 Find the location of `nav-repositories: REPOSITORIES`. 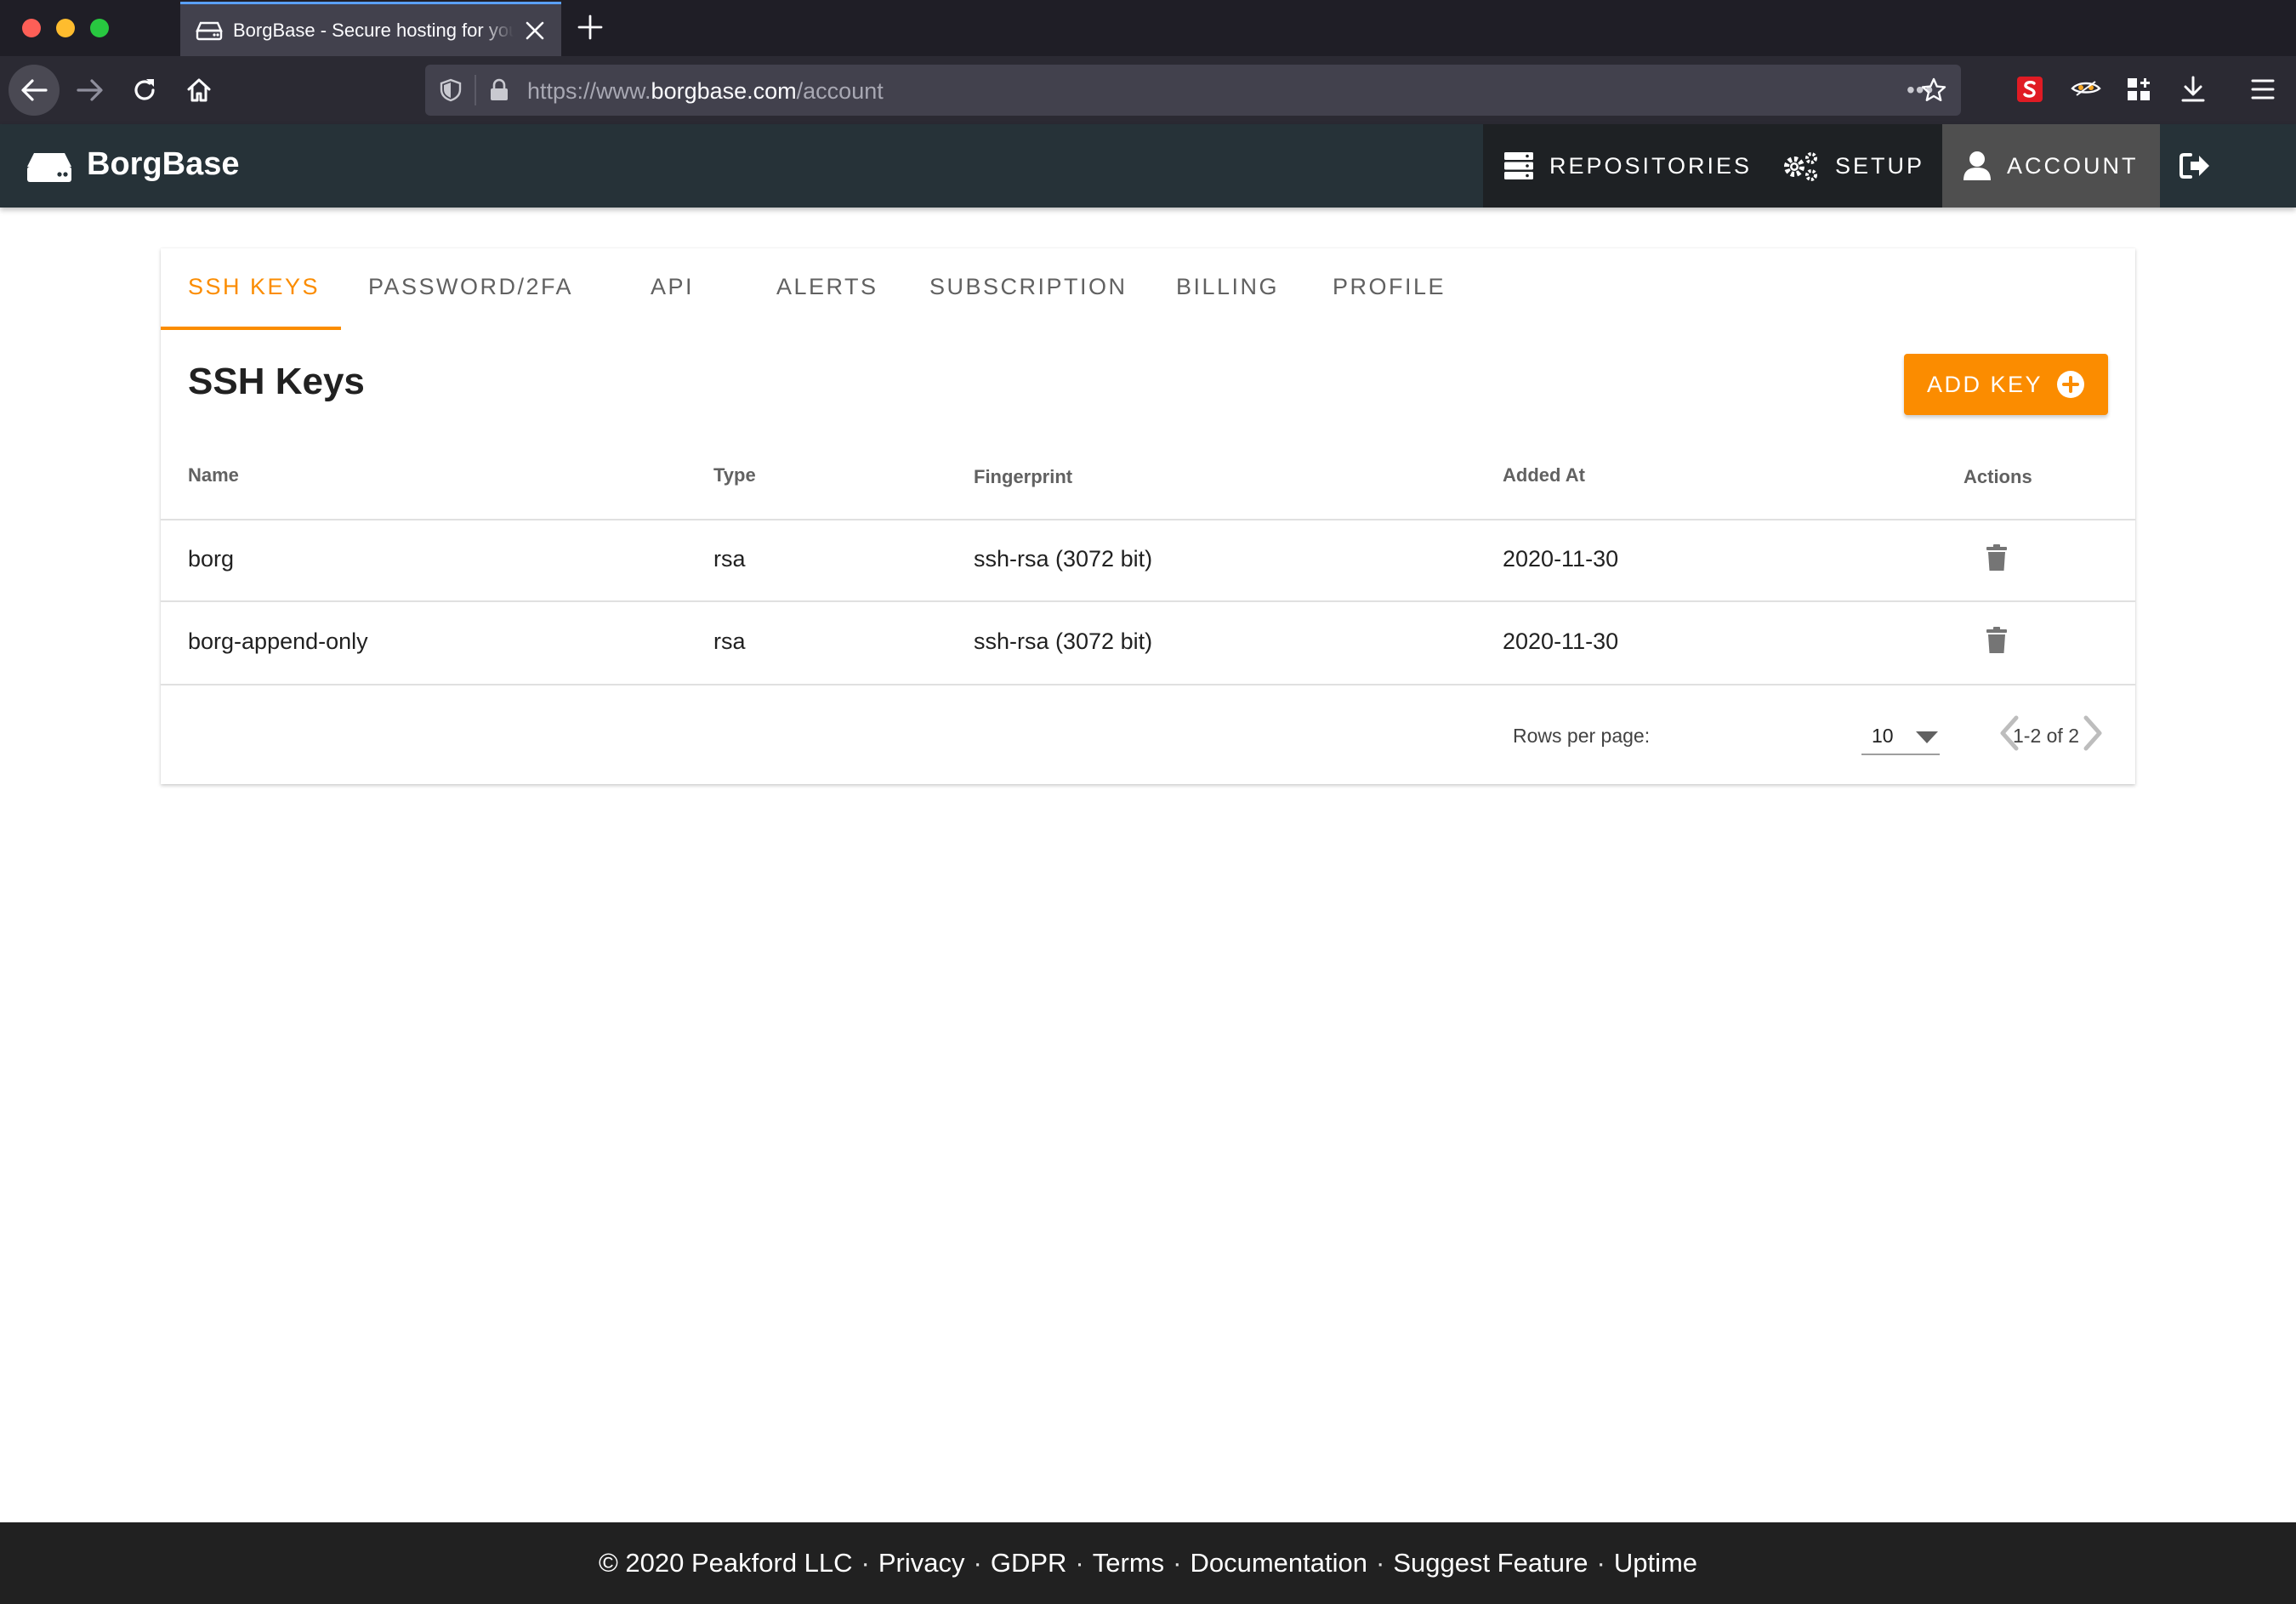

nav-repositories: REPOSITORIES is located at coordinates (1623, 166).